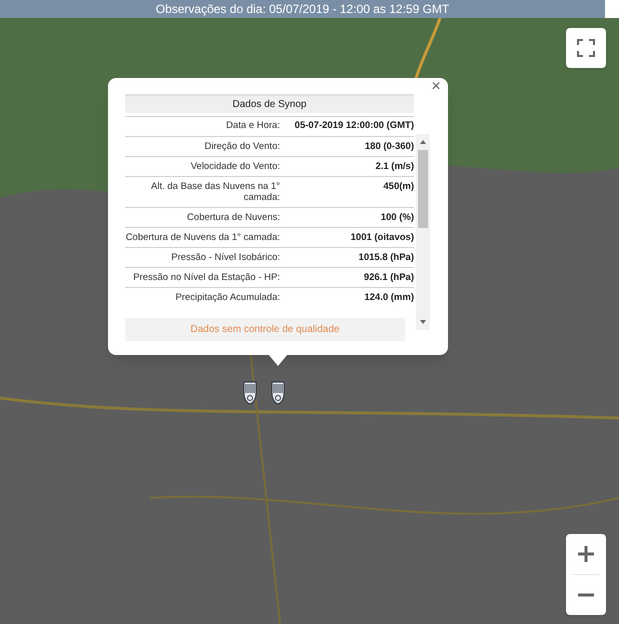 This screenshot has height=624, width=619. What do you see at coordinates (225, 257) in the screenshot?
I see `field-label: Pressão - Nível Isobárico:` at bounding box center [225, 257].